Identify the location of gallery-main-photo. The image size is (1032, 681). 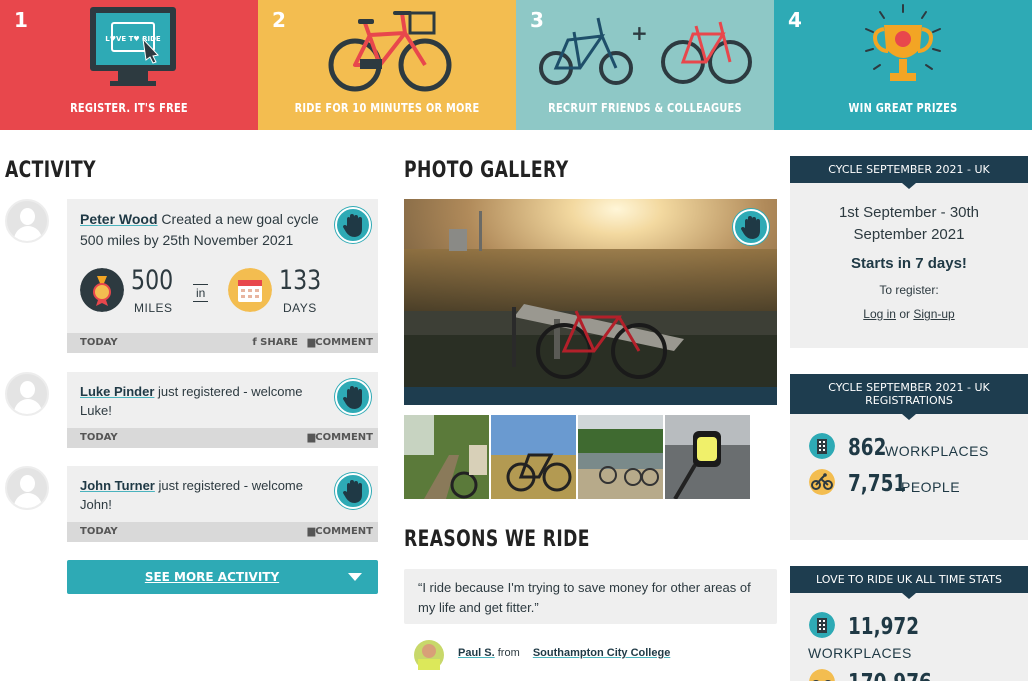
(590, 302).